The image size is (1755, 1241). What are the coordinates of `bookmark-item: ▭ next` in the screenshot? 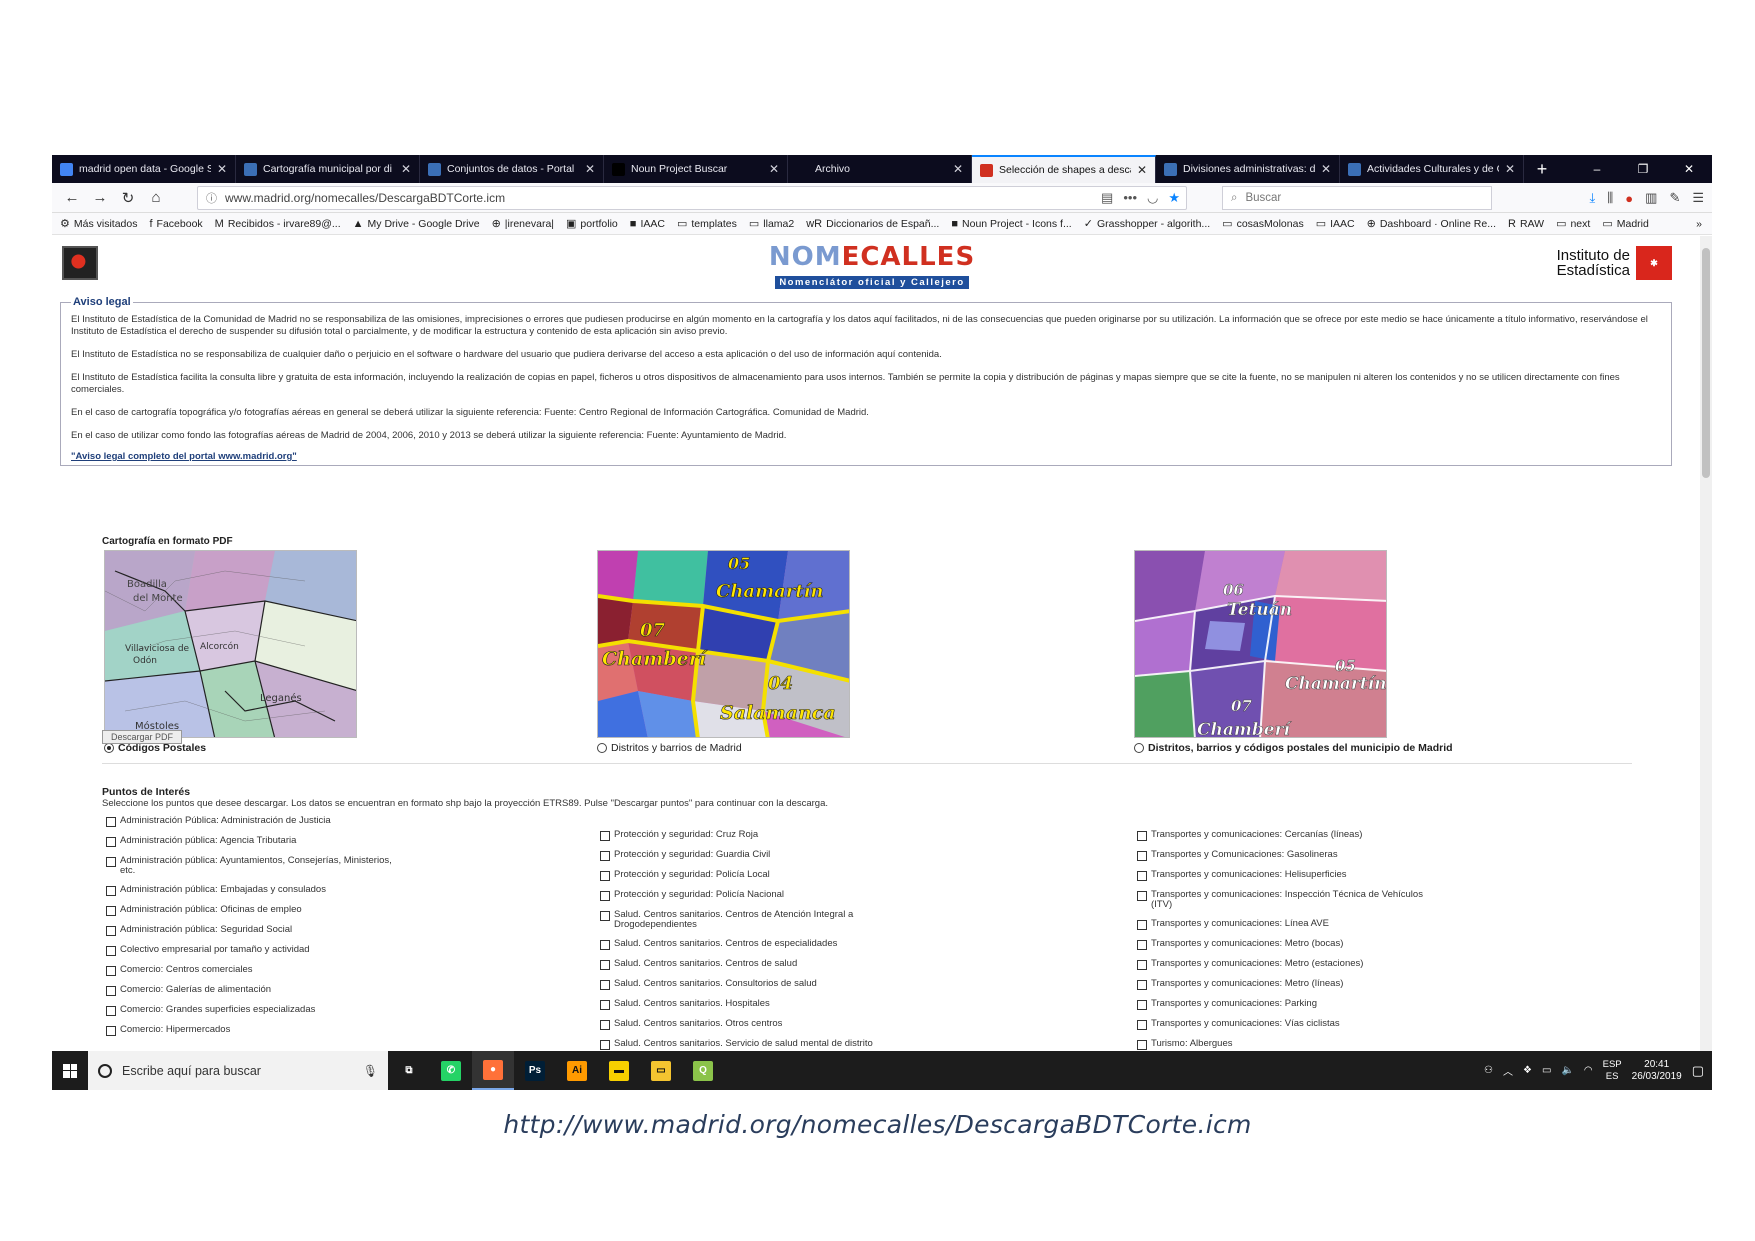 It's located at (1573, 224).